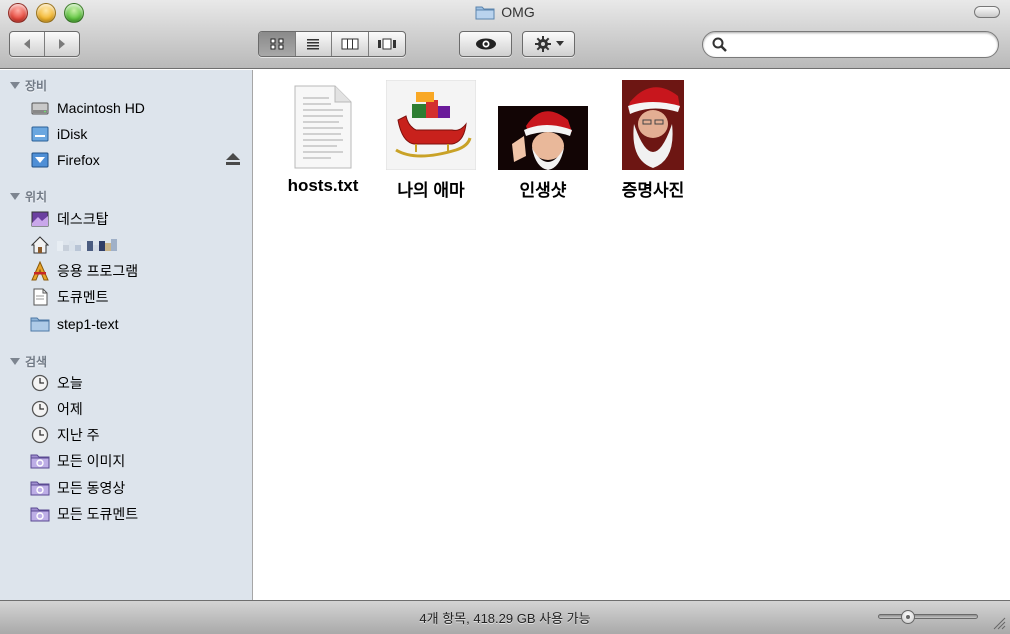 This screenshot has width=1010, height=634. What do you see at coordinates (323, 124) in the screenshot?
I see `text-document-icon` at bounding box center [323, 124].